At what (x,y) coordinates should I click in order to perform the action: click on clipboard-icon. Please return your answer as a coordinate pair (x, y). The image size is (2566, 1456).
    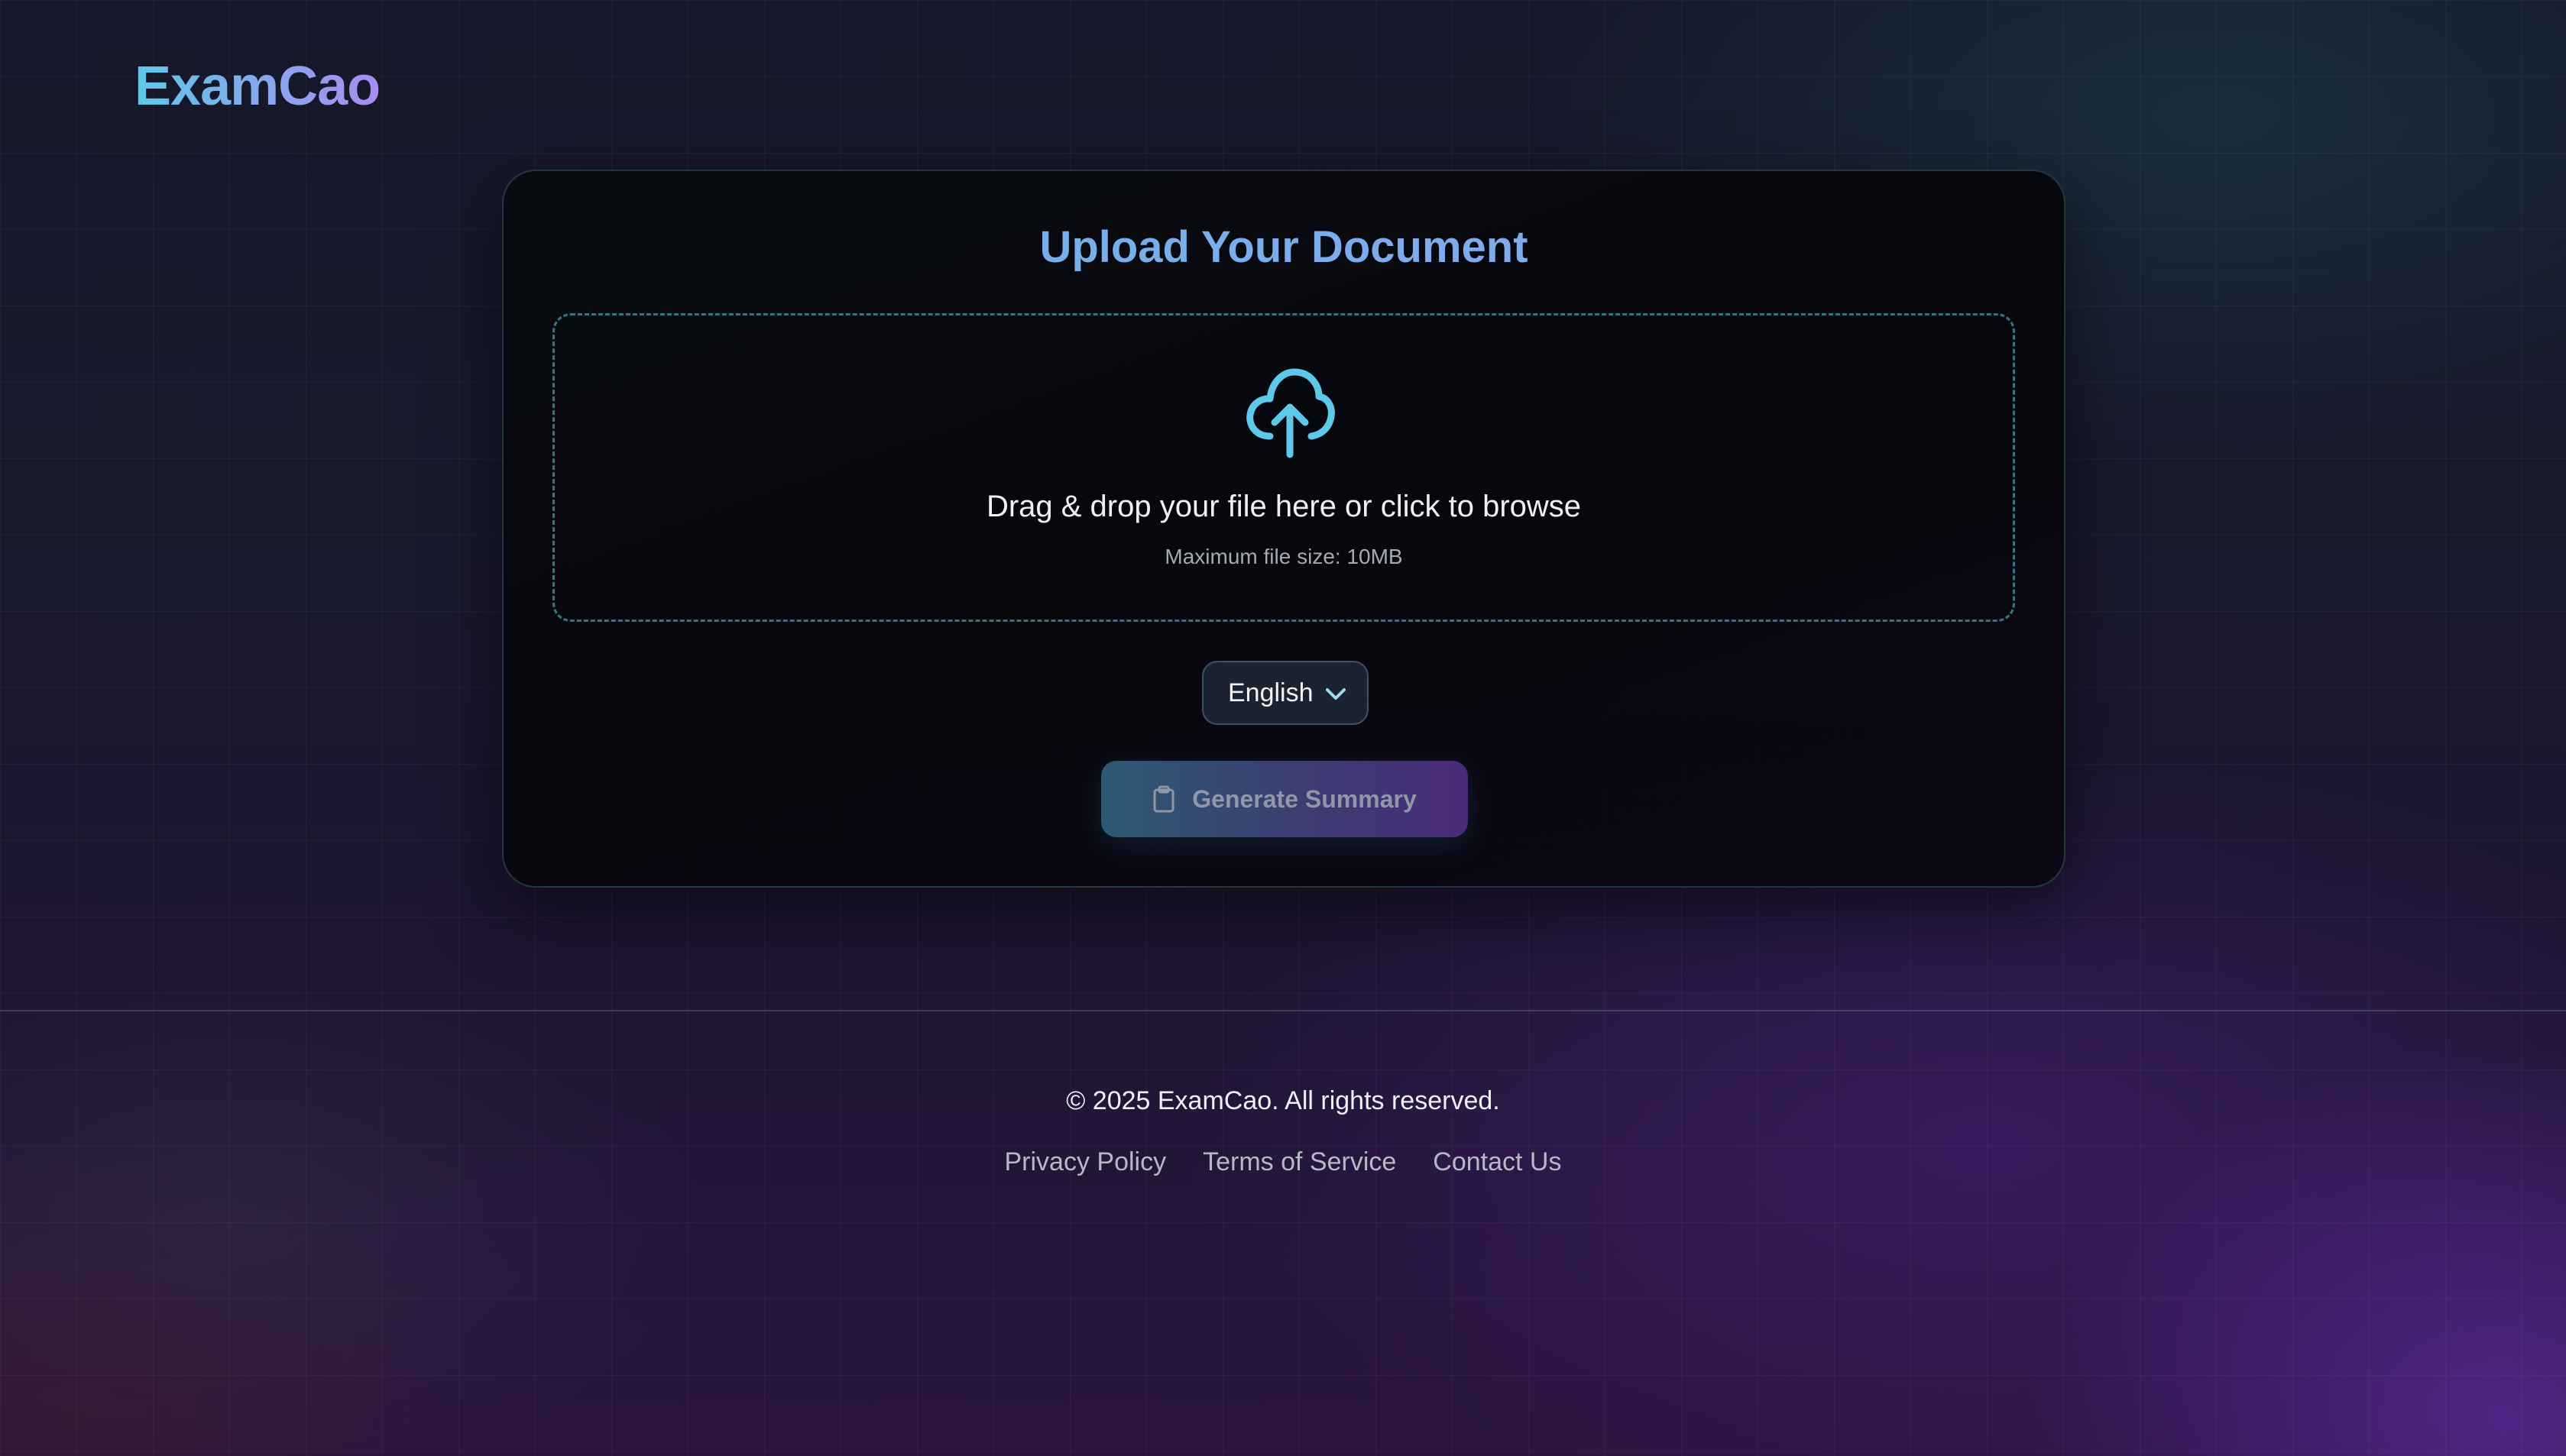
    Looking at the image, I should click on (1163, 799).